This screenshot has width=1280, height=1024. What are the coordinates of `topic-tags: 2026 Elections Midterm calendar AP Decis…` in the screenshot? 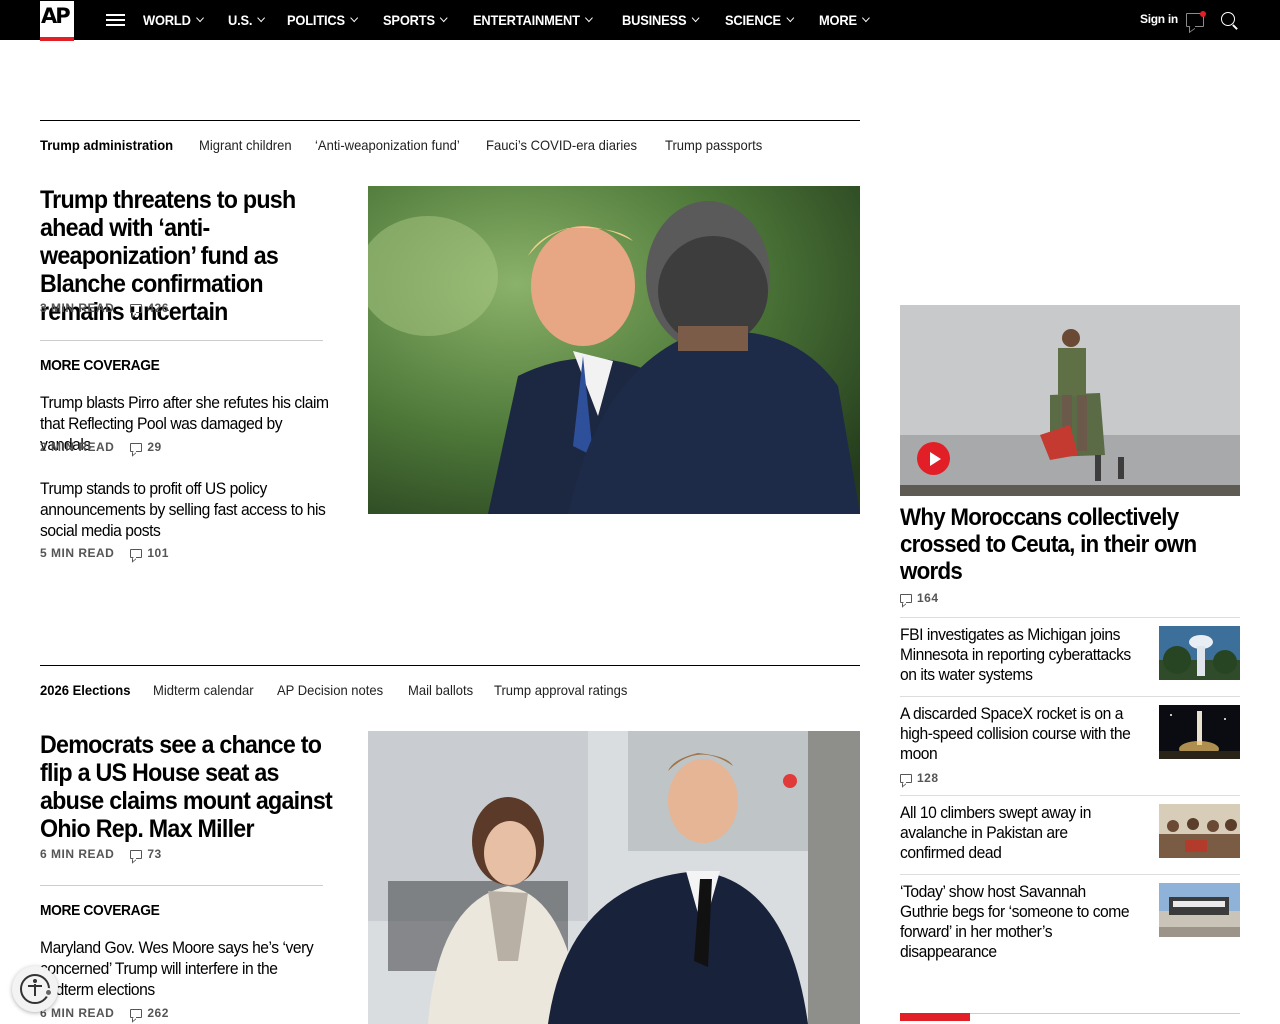 It's located at (346, 690).